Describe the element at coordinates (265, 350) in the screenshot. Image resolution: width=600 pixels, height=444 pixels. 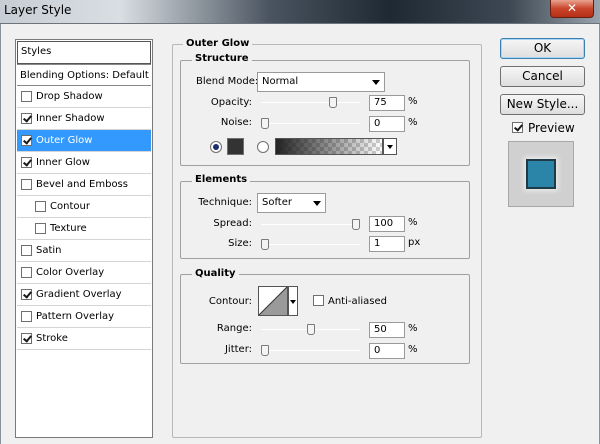
I see `jitter-slider-thumb` at that location.